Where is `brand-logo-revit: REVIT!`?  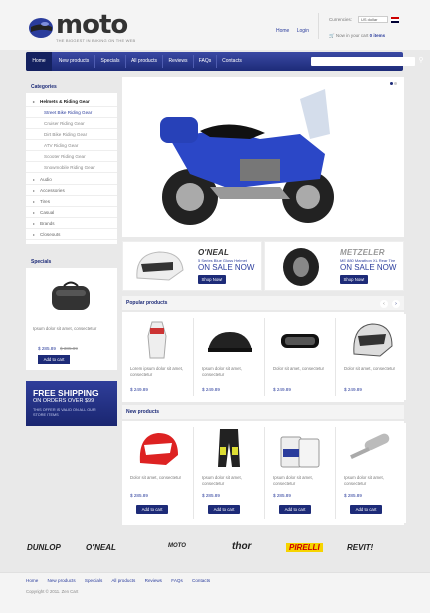
brand-logo-revit: REVIT! is located at coordinates (360, 547).